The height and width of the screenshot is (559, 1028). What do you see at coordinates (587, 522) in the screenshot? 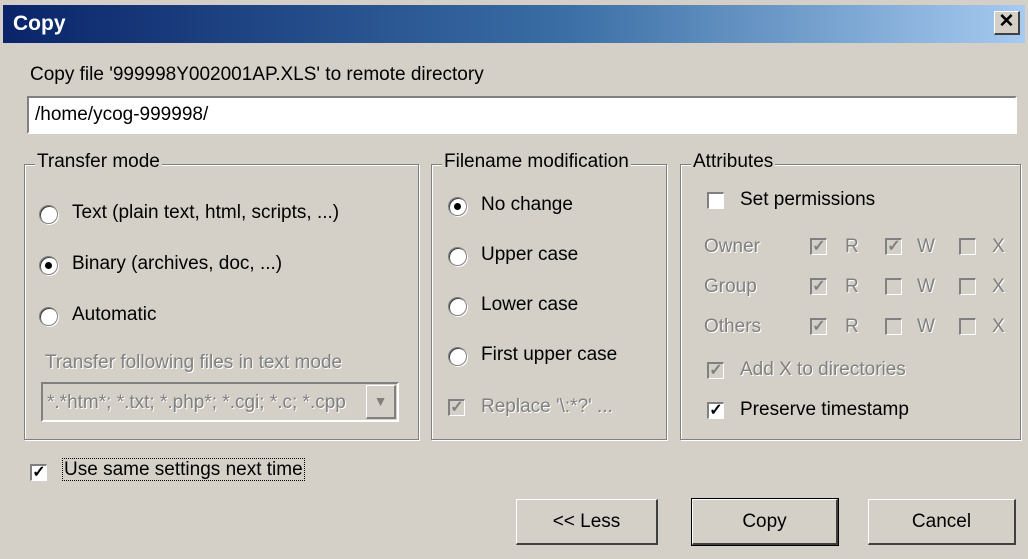
I see `less-button: << Less` at bounding box center [587, 522].